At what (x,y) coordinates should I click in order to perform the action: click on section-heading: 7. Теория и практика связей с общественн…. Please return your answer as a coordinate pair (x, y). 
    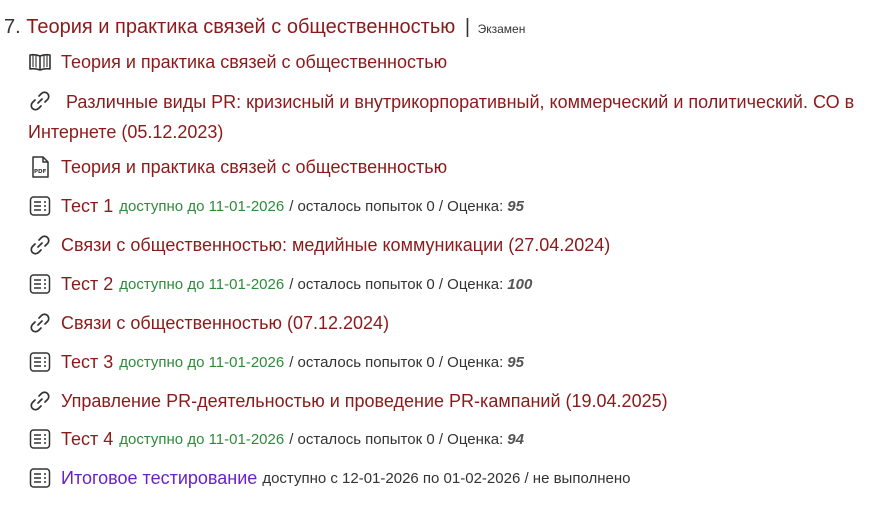
    Looking at the image, I should click on (264, 28).